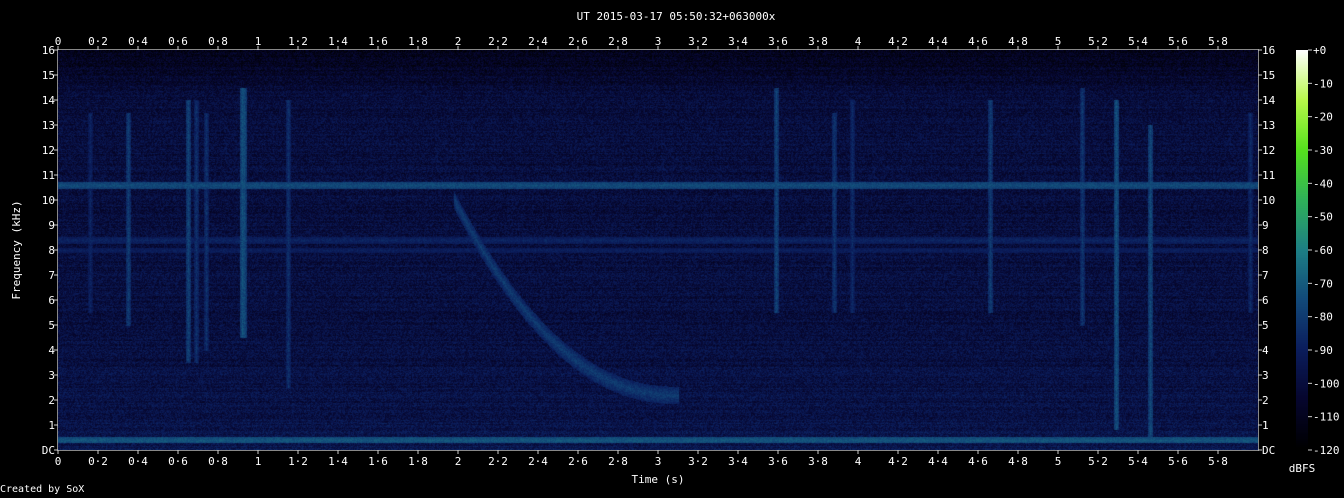  Describe the element at coordinates (1265, 275) in the screenshot. I see `y-tick-label-right: 7` at that location.